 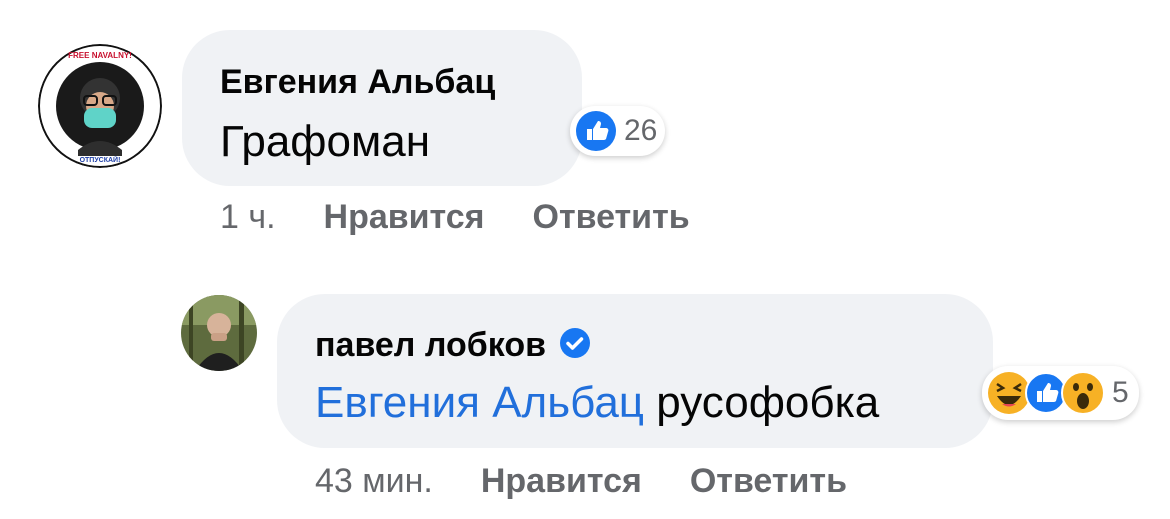 What do you see at coordinates (618, 131) in the screenshot?
I see `reaction-summary: 26` at bounding box center [618, 131].